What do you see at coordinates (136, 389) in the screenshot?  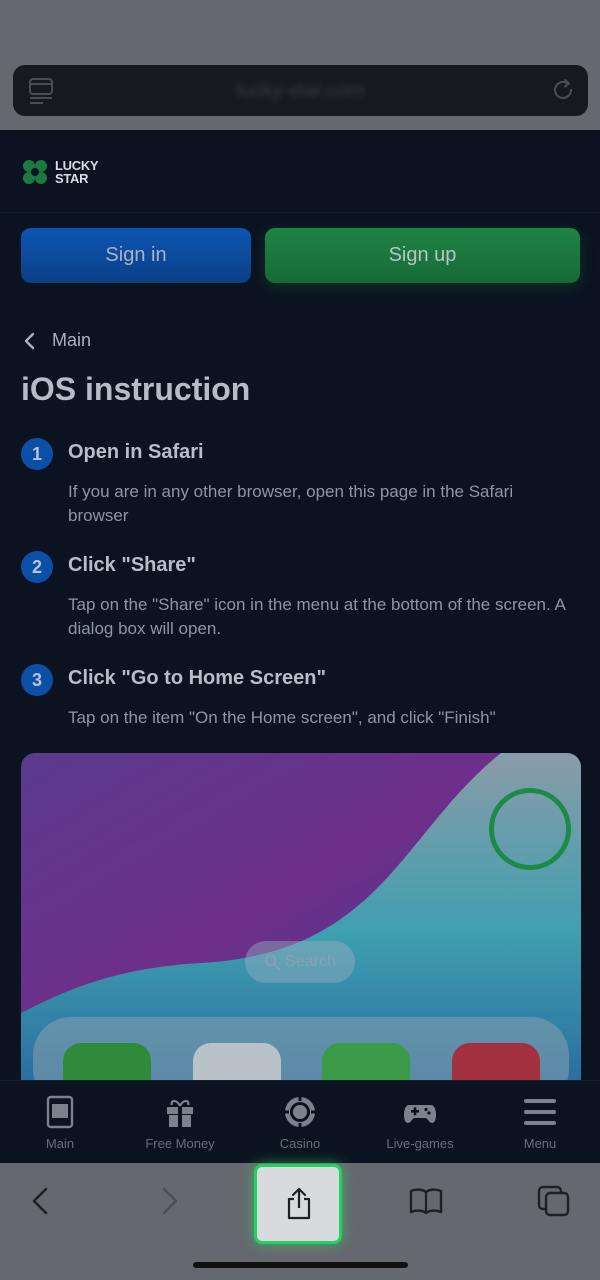 I see `page-title: iOS instruction` at bounding box center [136, 389].